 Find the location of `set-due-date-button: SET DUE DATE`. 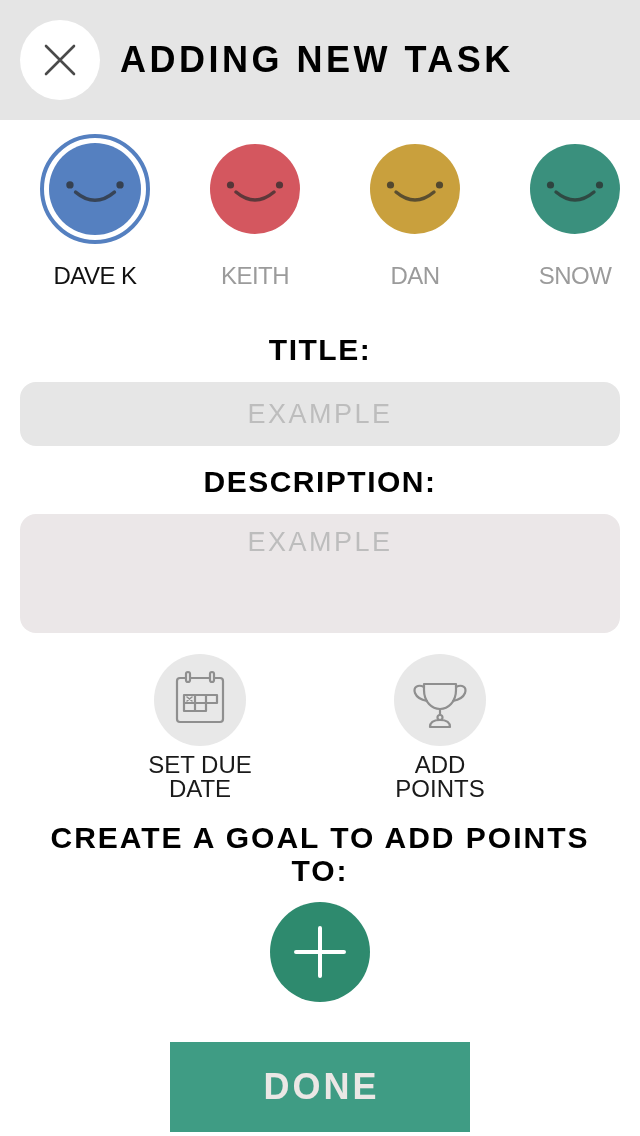

set-due-date-button: SET DUE DATE is located at coordinates (200, 727).